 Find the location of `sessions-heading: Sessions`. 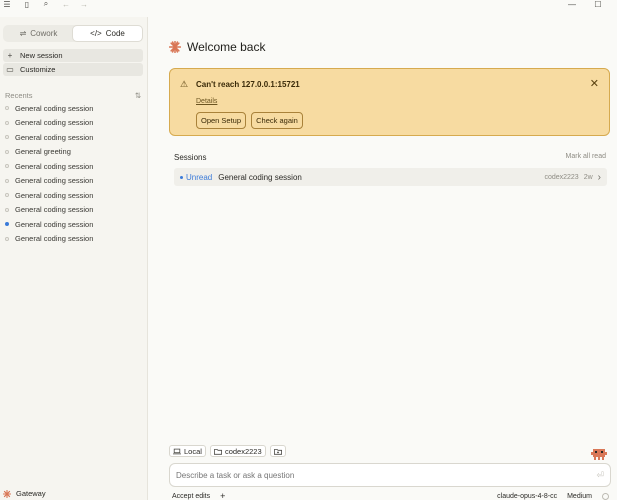

sessions-heading: Sessions is located at coordinates (190, 157).